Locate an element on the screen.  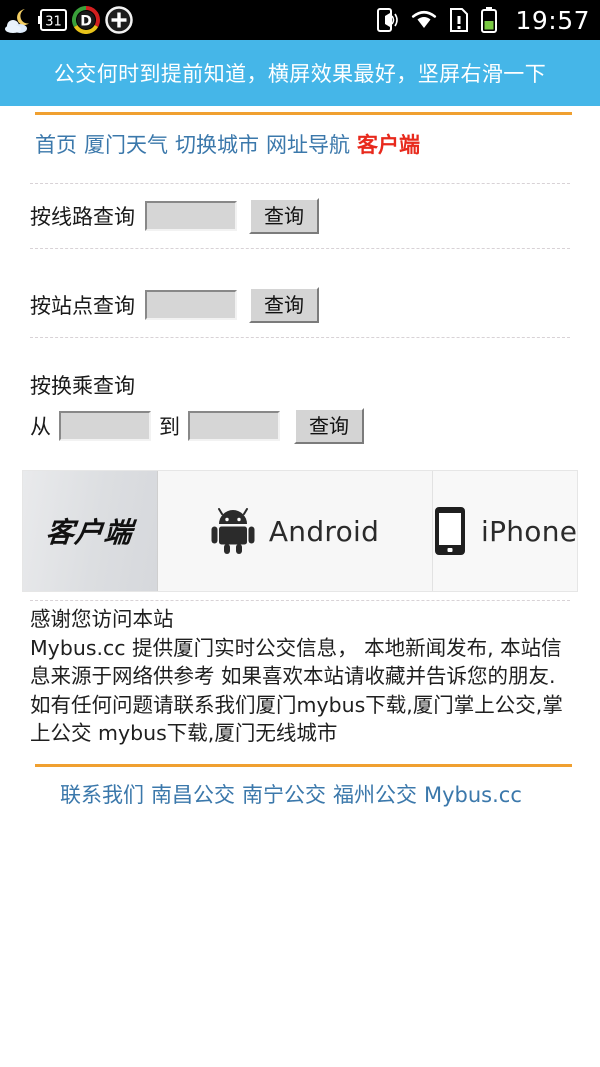
iphone-device-icon is located at coordinates (450, 531).